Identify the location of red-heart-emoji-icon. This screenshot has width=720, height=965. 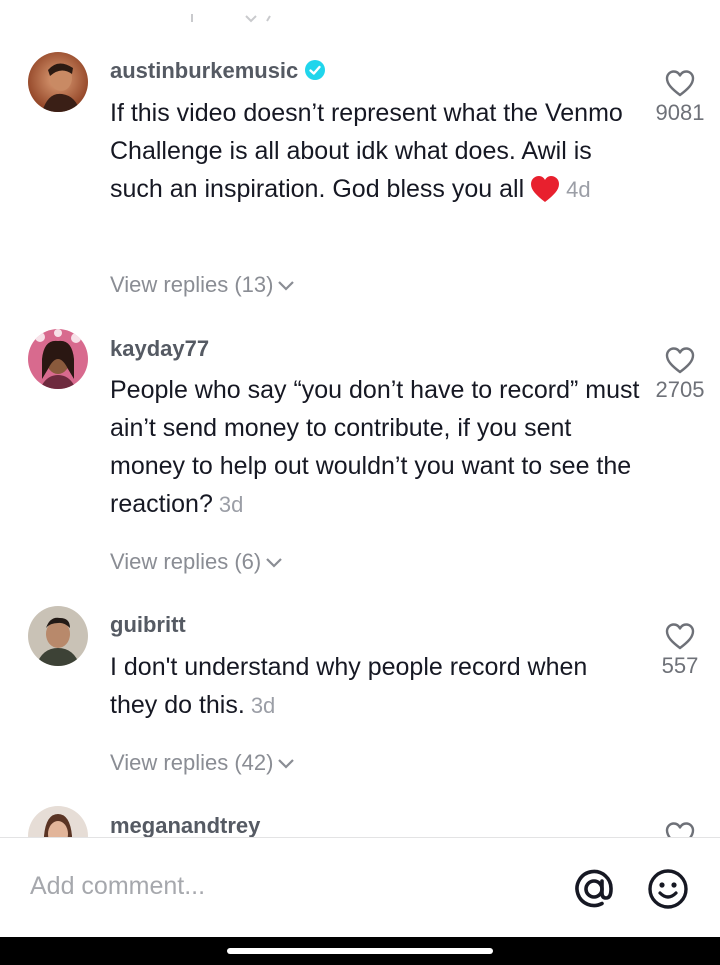
(545, 189).